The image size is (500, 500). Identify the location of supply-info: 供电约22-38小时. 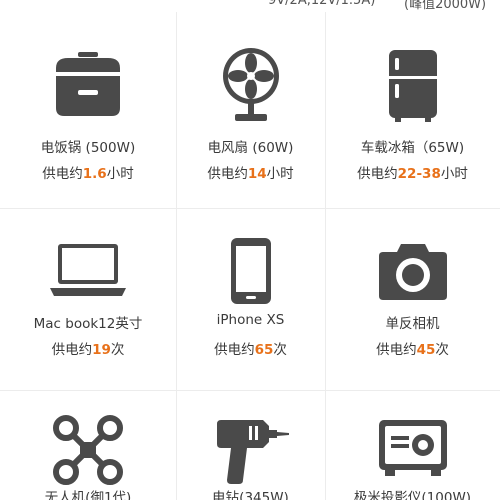
(412, 172).